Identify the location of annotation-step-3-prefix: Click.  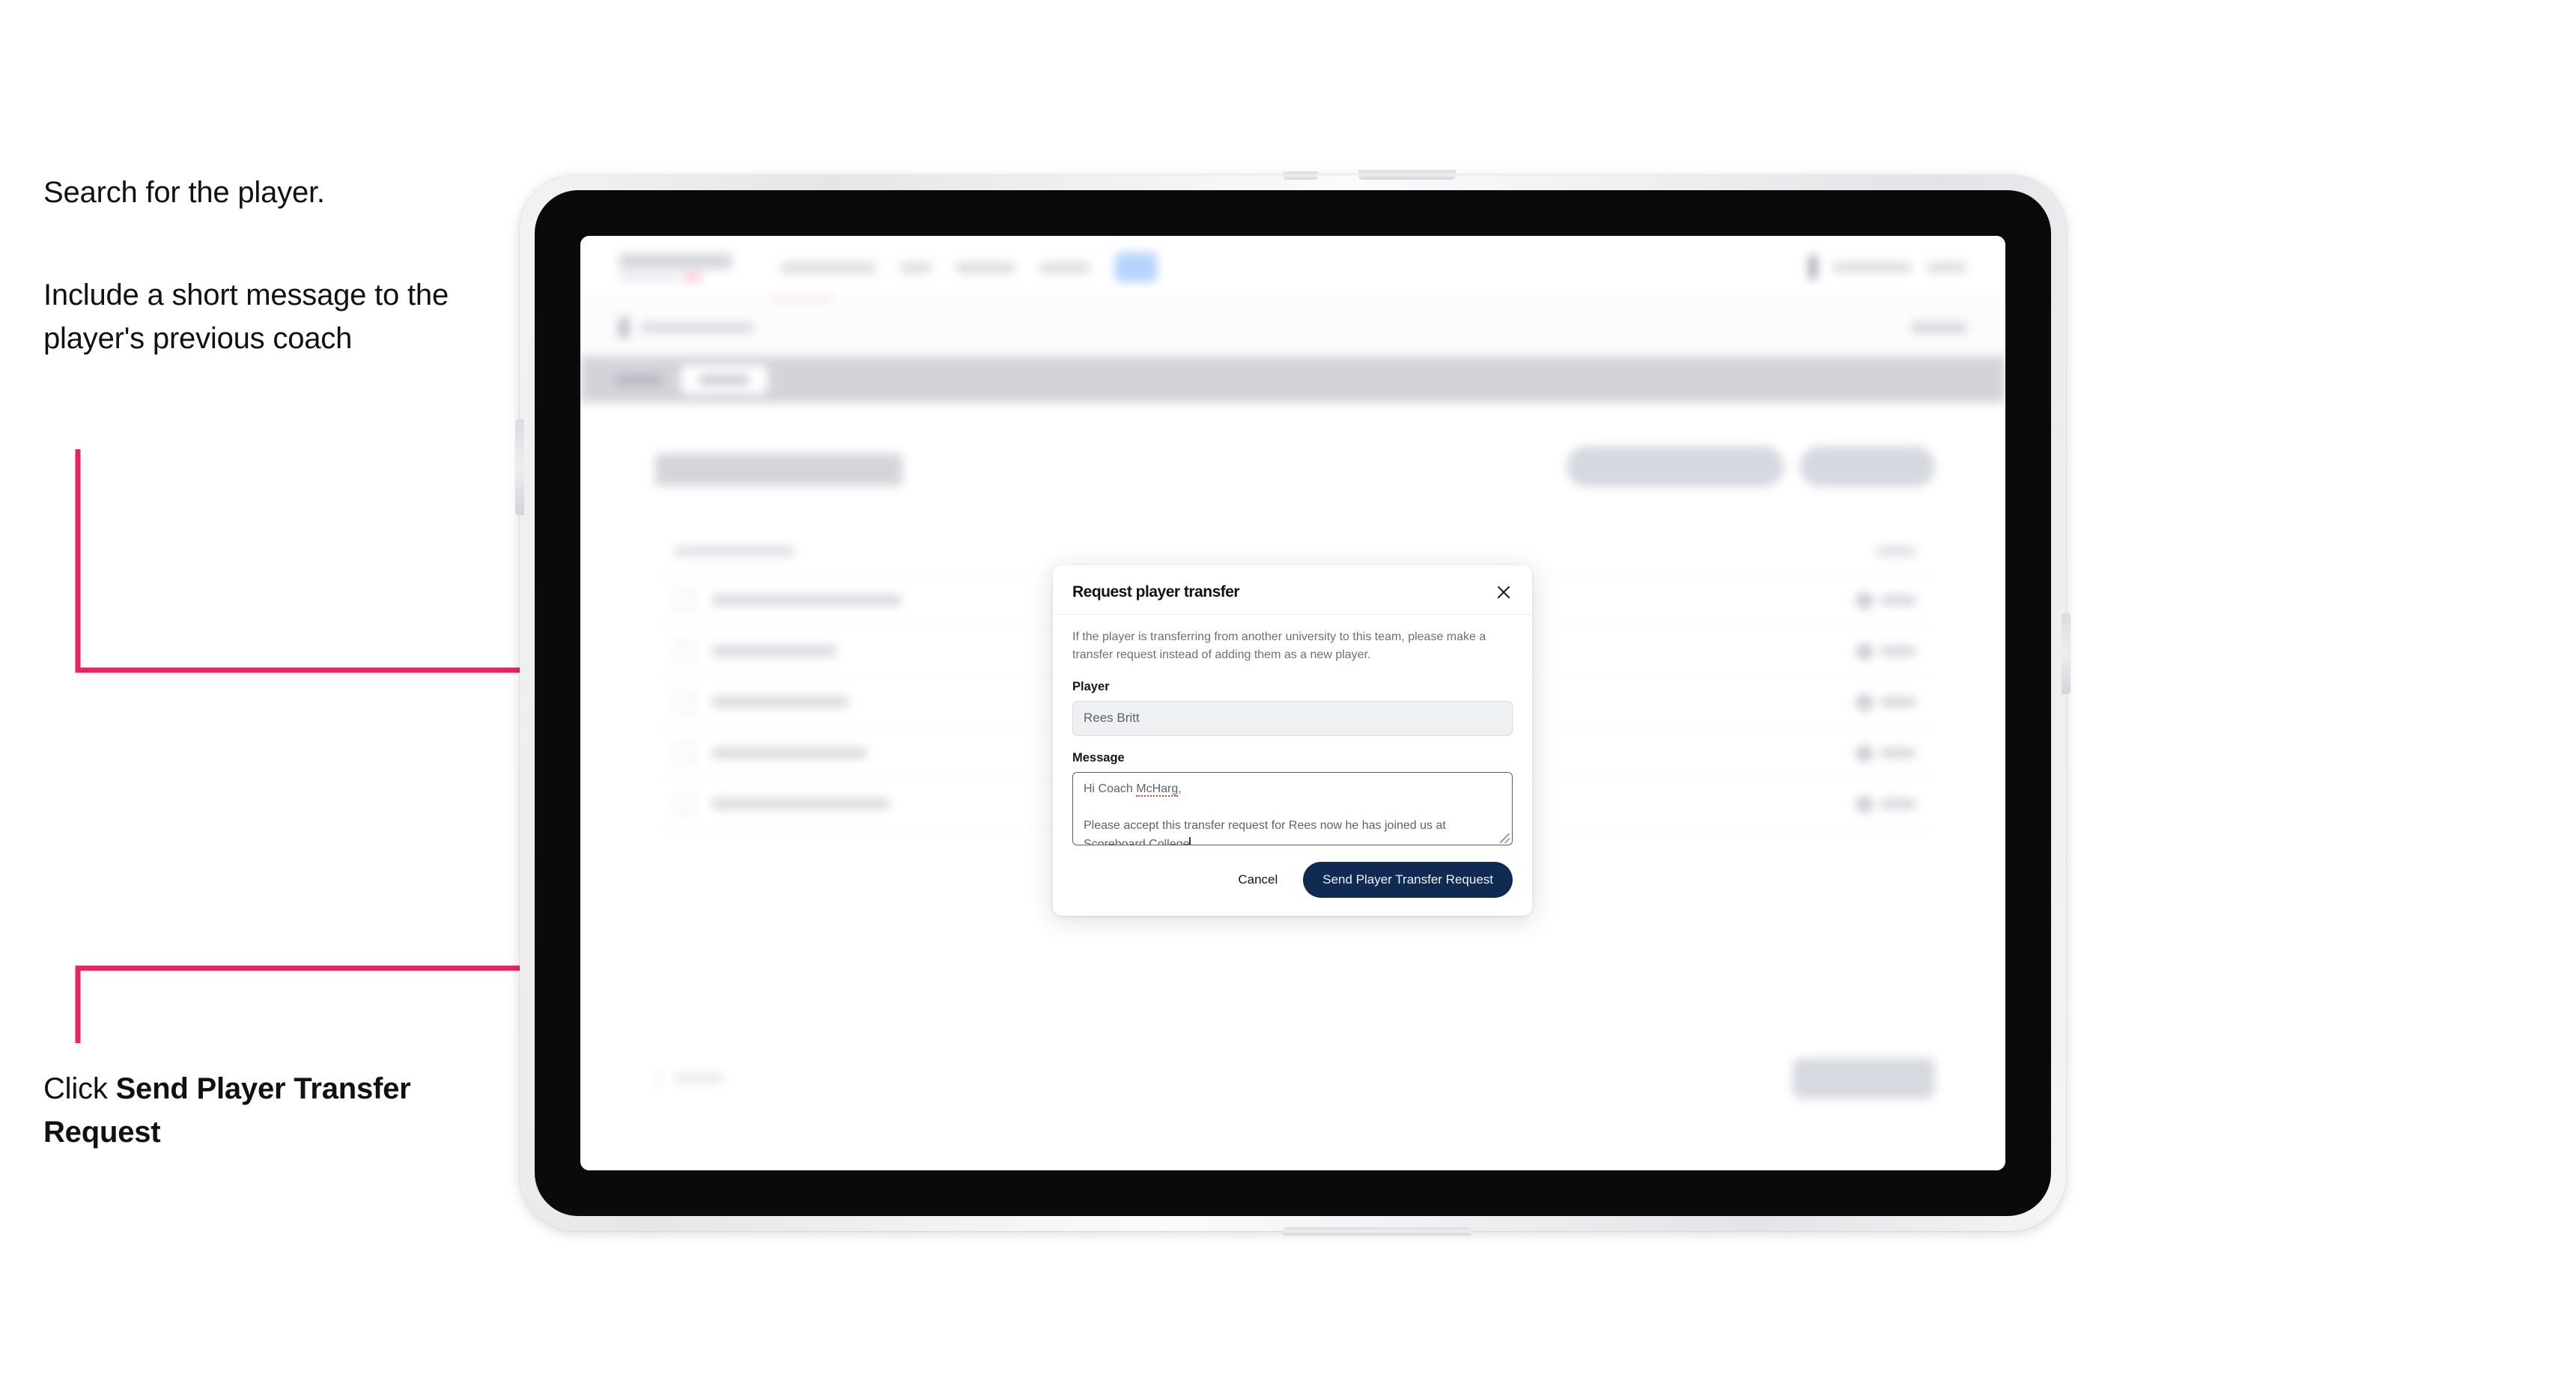
(79, 1088).